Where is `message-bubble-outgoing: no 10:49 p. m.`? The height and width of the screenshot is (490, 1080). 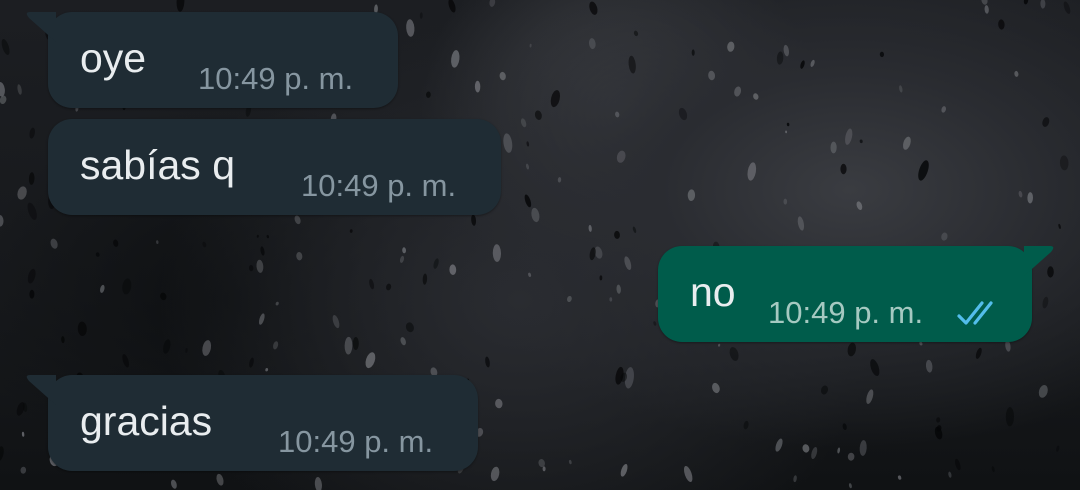 message-bubble-outgoing: no 10:49 p. m. is located at coordinates (856, 294).